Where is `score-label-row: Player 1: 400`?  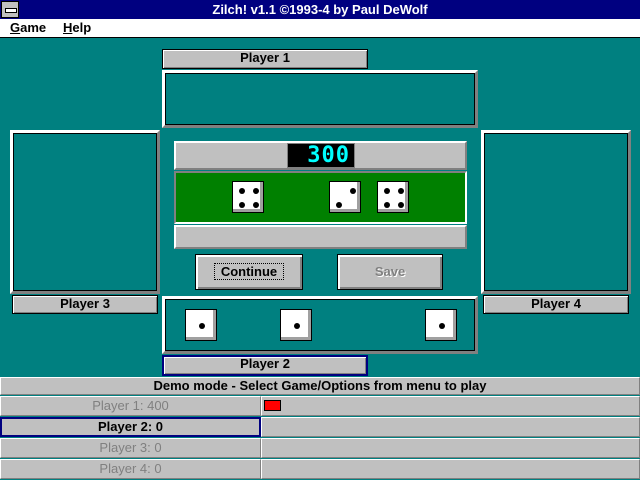 score-label-row: Player 1: 400 is located at coordinates (130, 406).